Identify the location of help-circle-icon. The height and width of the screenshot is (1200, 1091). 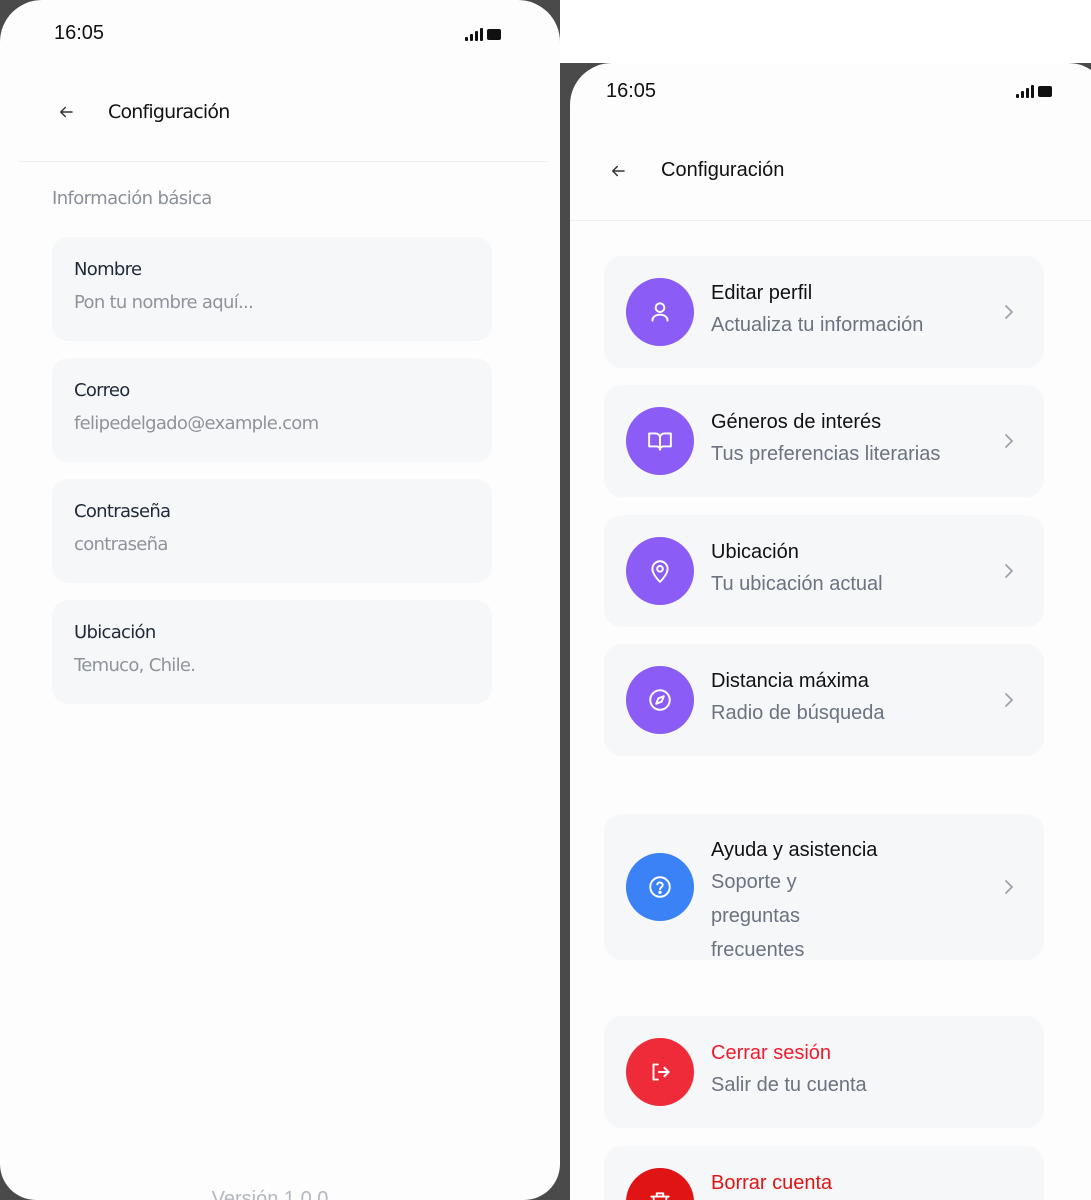
(660, 887).